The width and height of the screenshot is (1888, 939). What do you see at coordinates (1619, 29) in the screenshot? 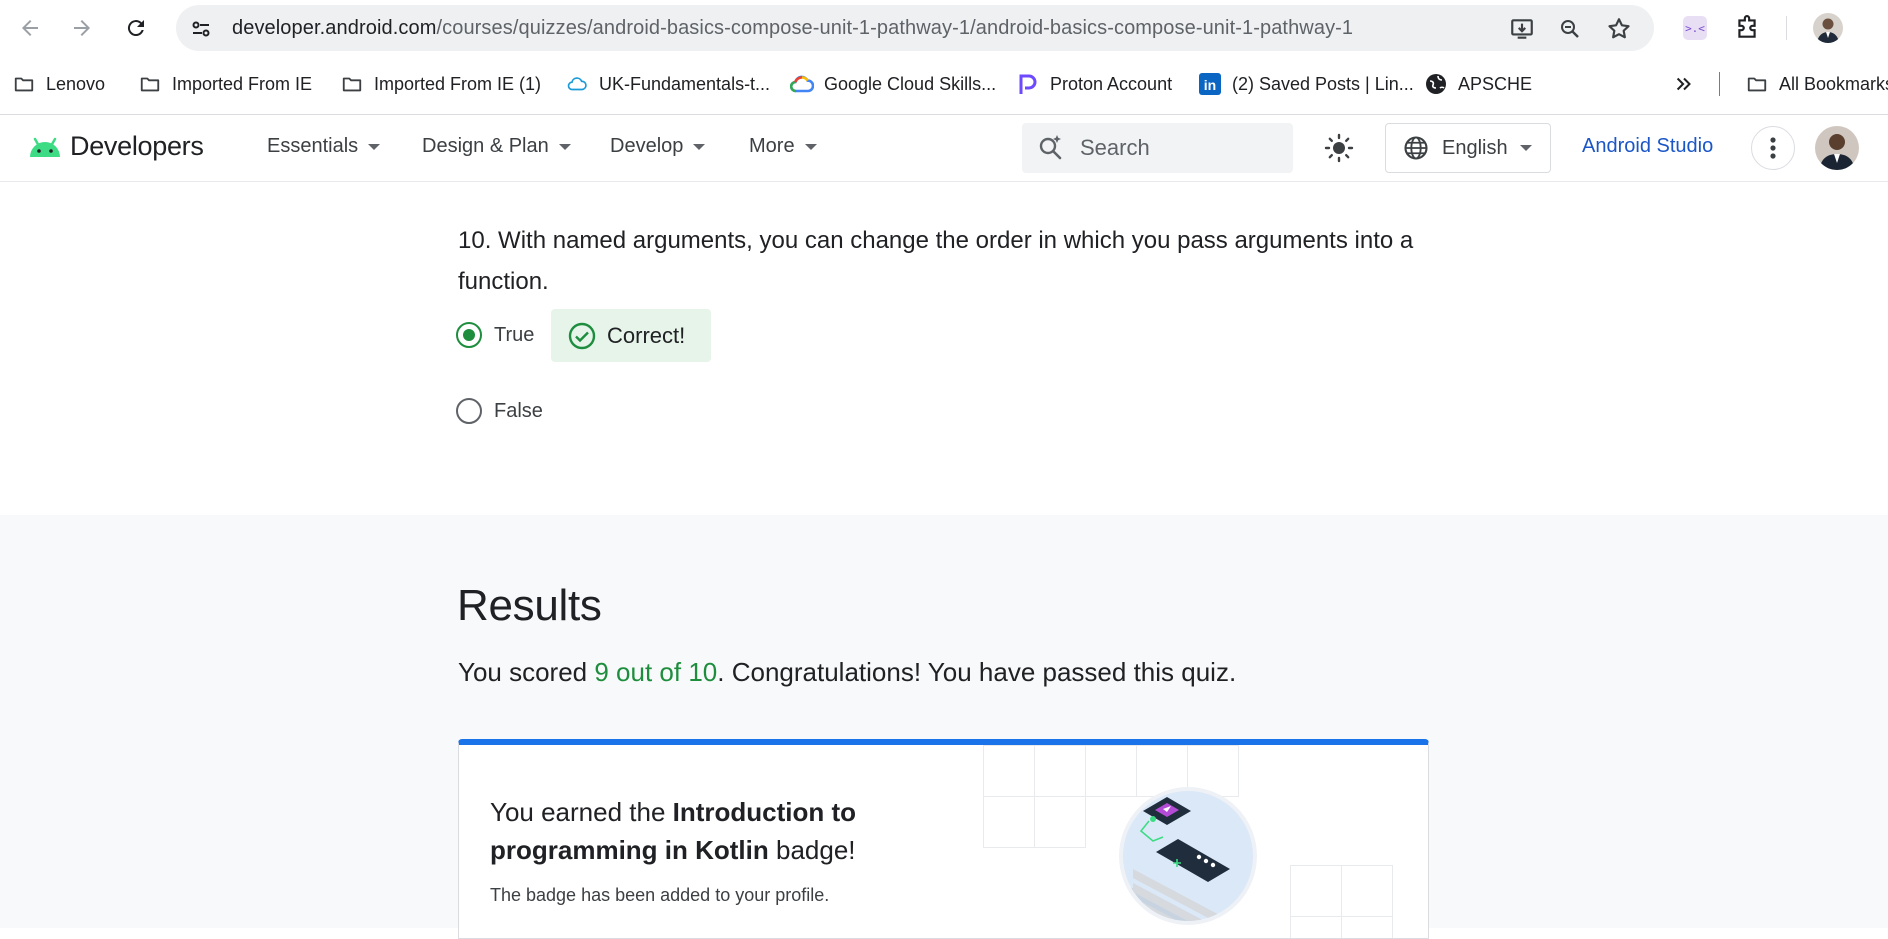
I see `bookmark-star-icon` at bounding box center [1619, 29].